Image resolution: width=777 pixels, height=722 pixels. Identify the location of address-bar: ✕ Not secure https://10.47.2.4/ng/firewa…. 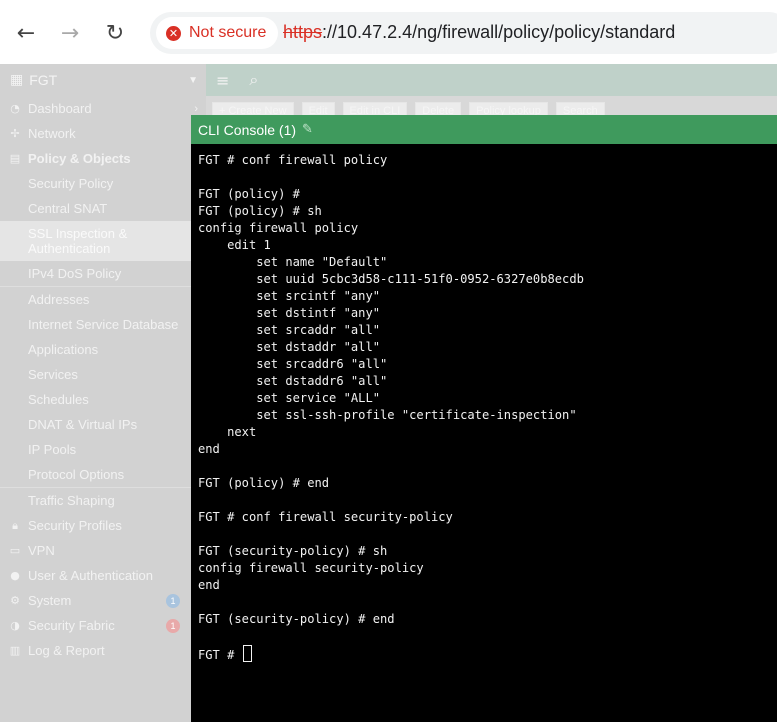
(463, 33).